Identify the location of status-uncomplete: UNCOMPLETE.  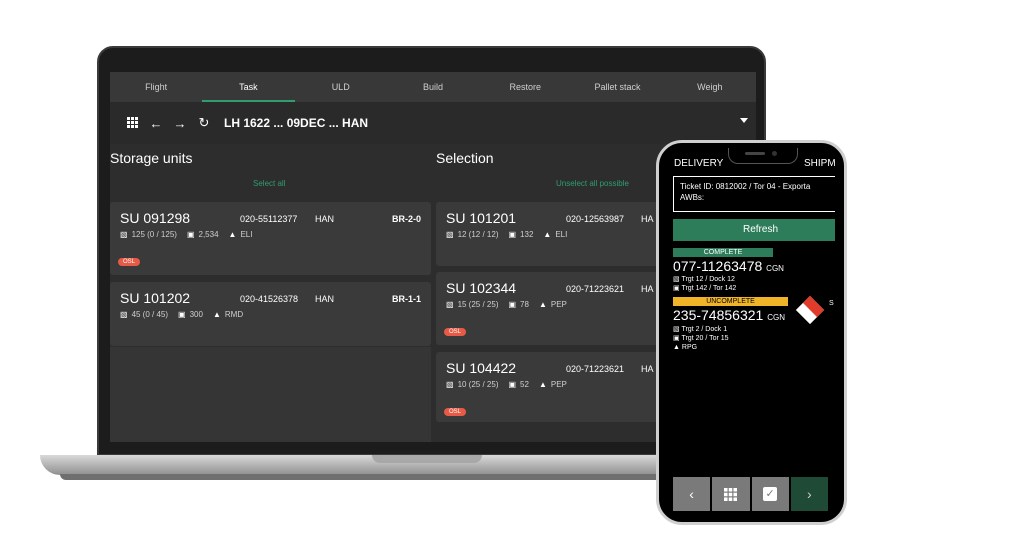
(730, 301).